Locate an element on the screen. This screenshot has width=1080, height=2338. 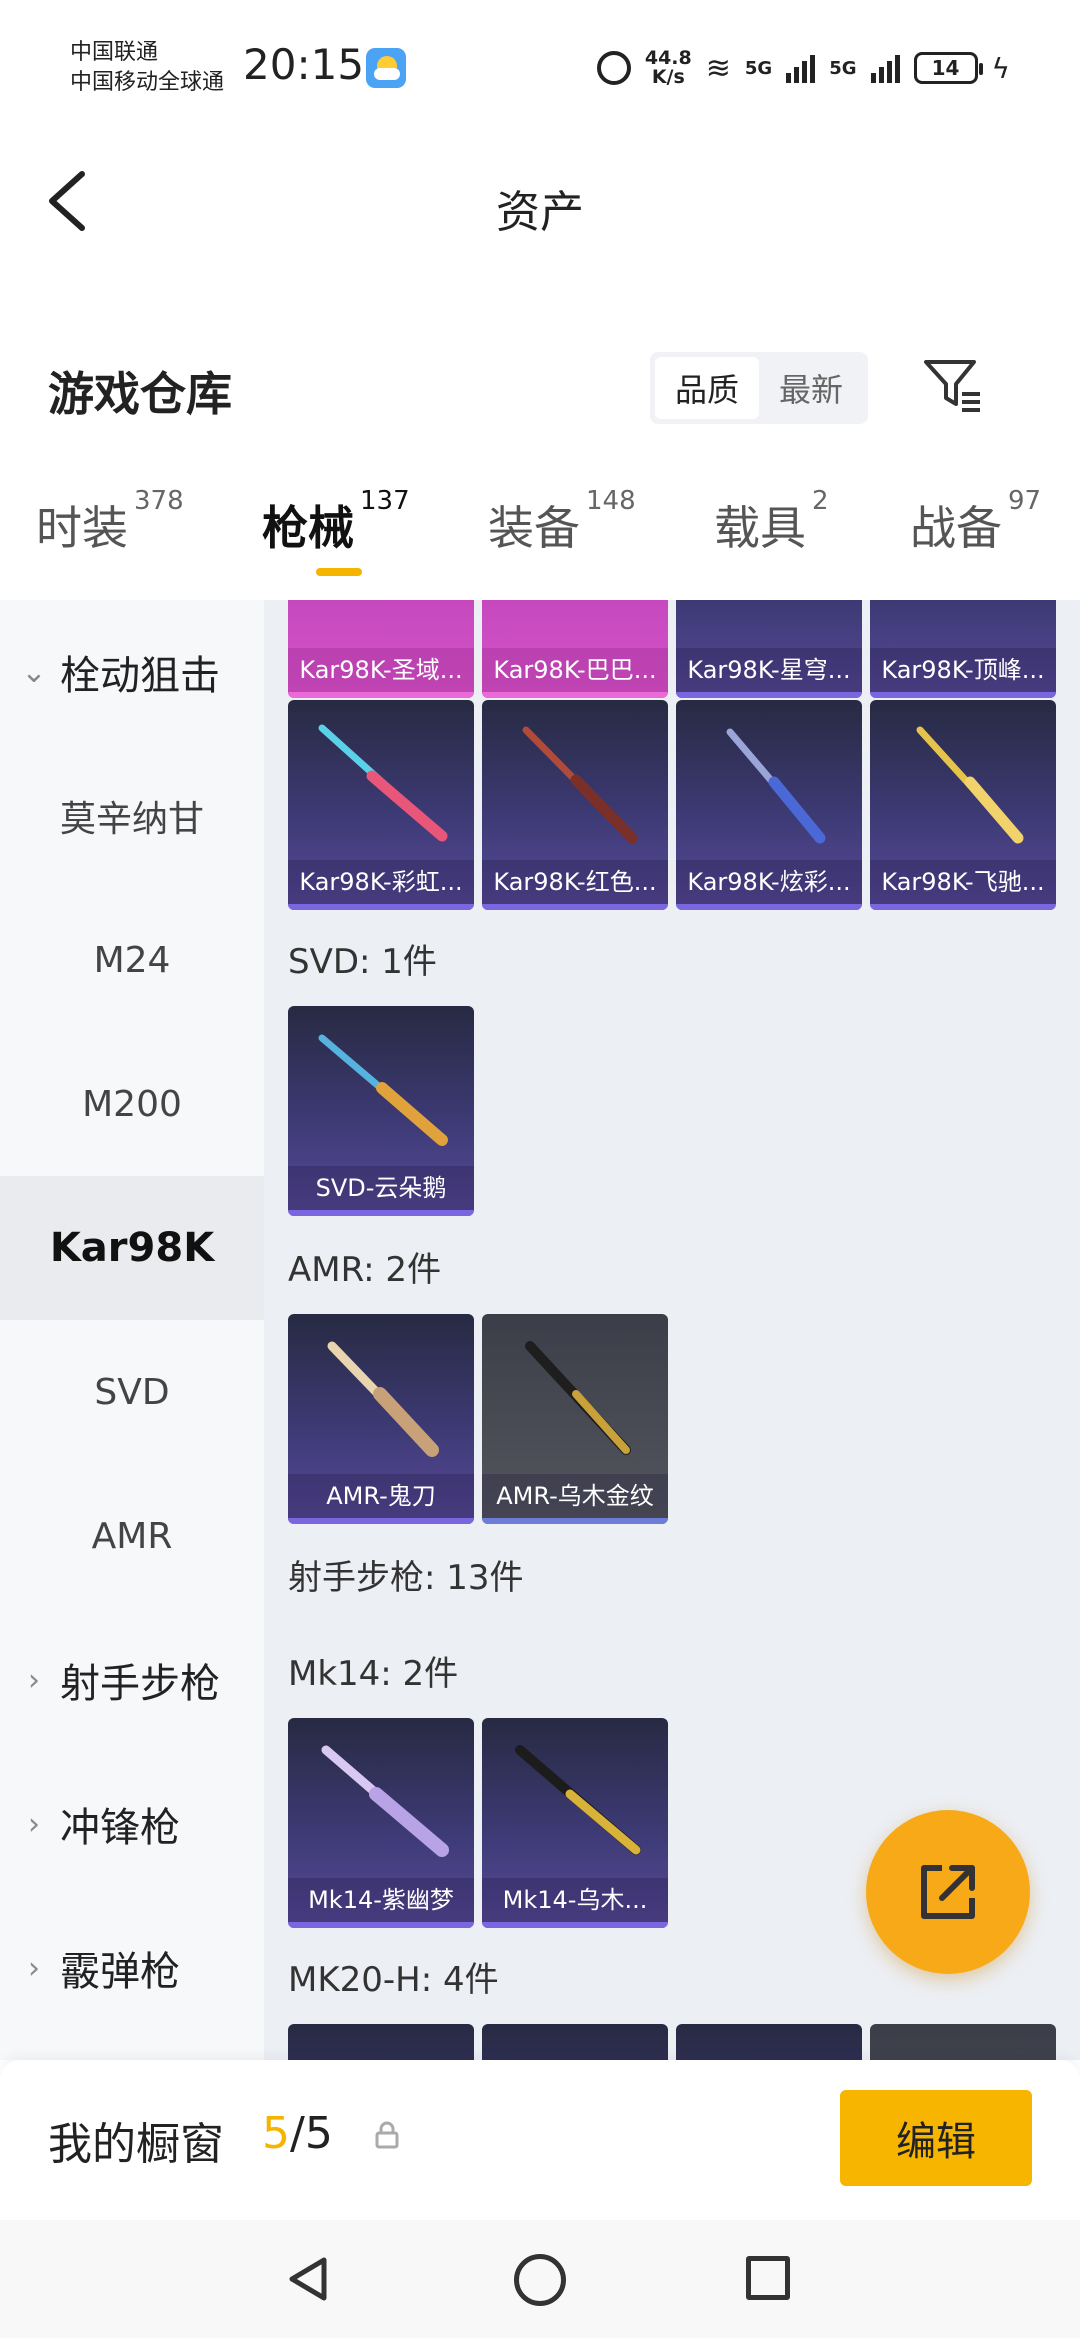
weapon-card: AMR-乌木金纹 is located at coordinates (575, 1419).